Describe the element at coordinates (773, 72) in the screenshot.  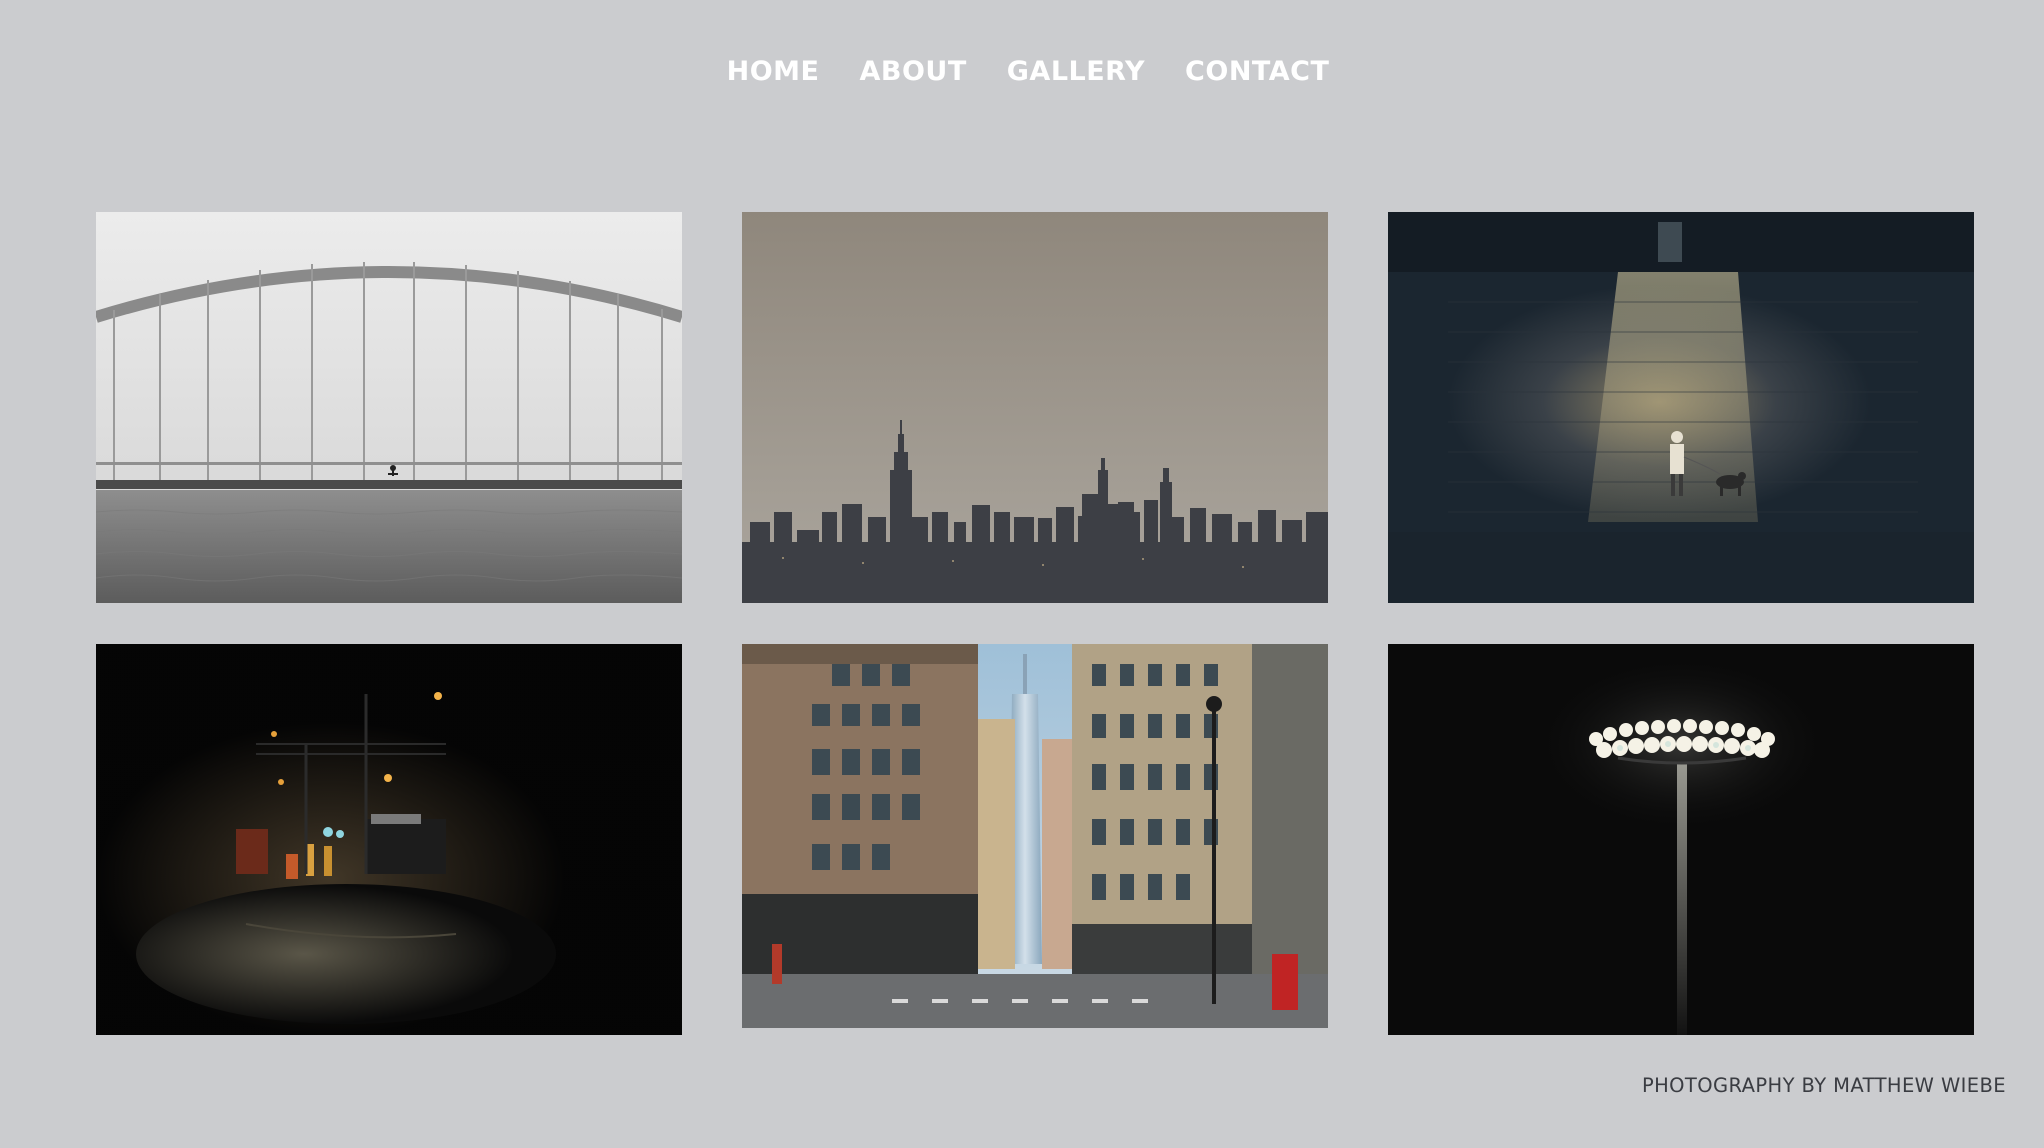
I see `nav-home-link: HOME` at that location.